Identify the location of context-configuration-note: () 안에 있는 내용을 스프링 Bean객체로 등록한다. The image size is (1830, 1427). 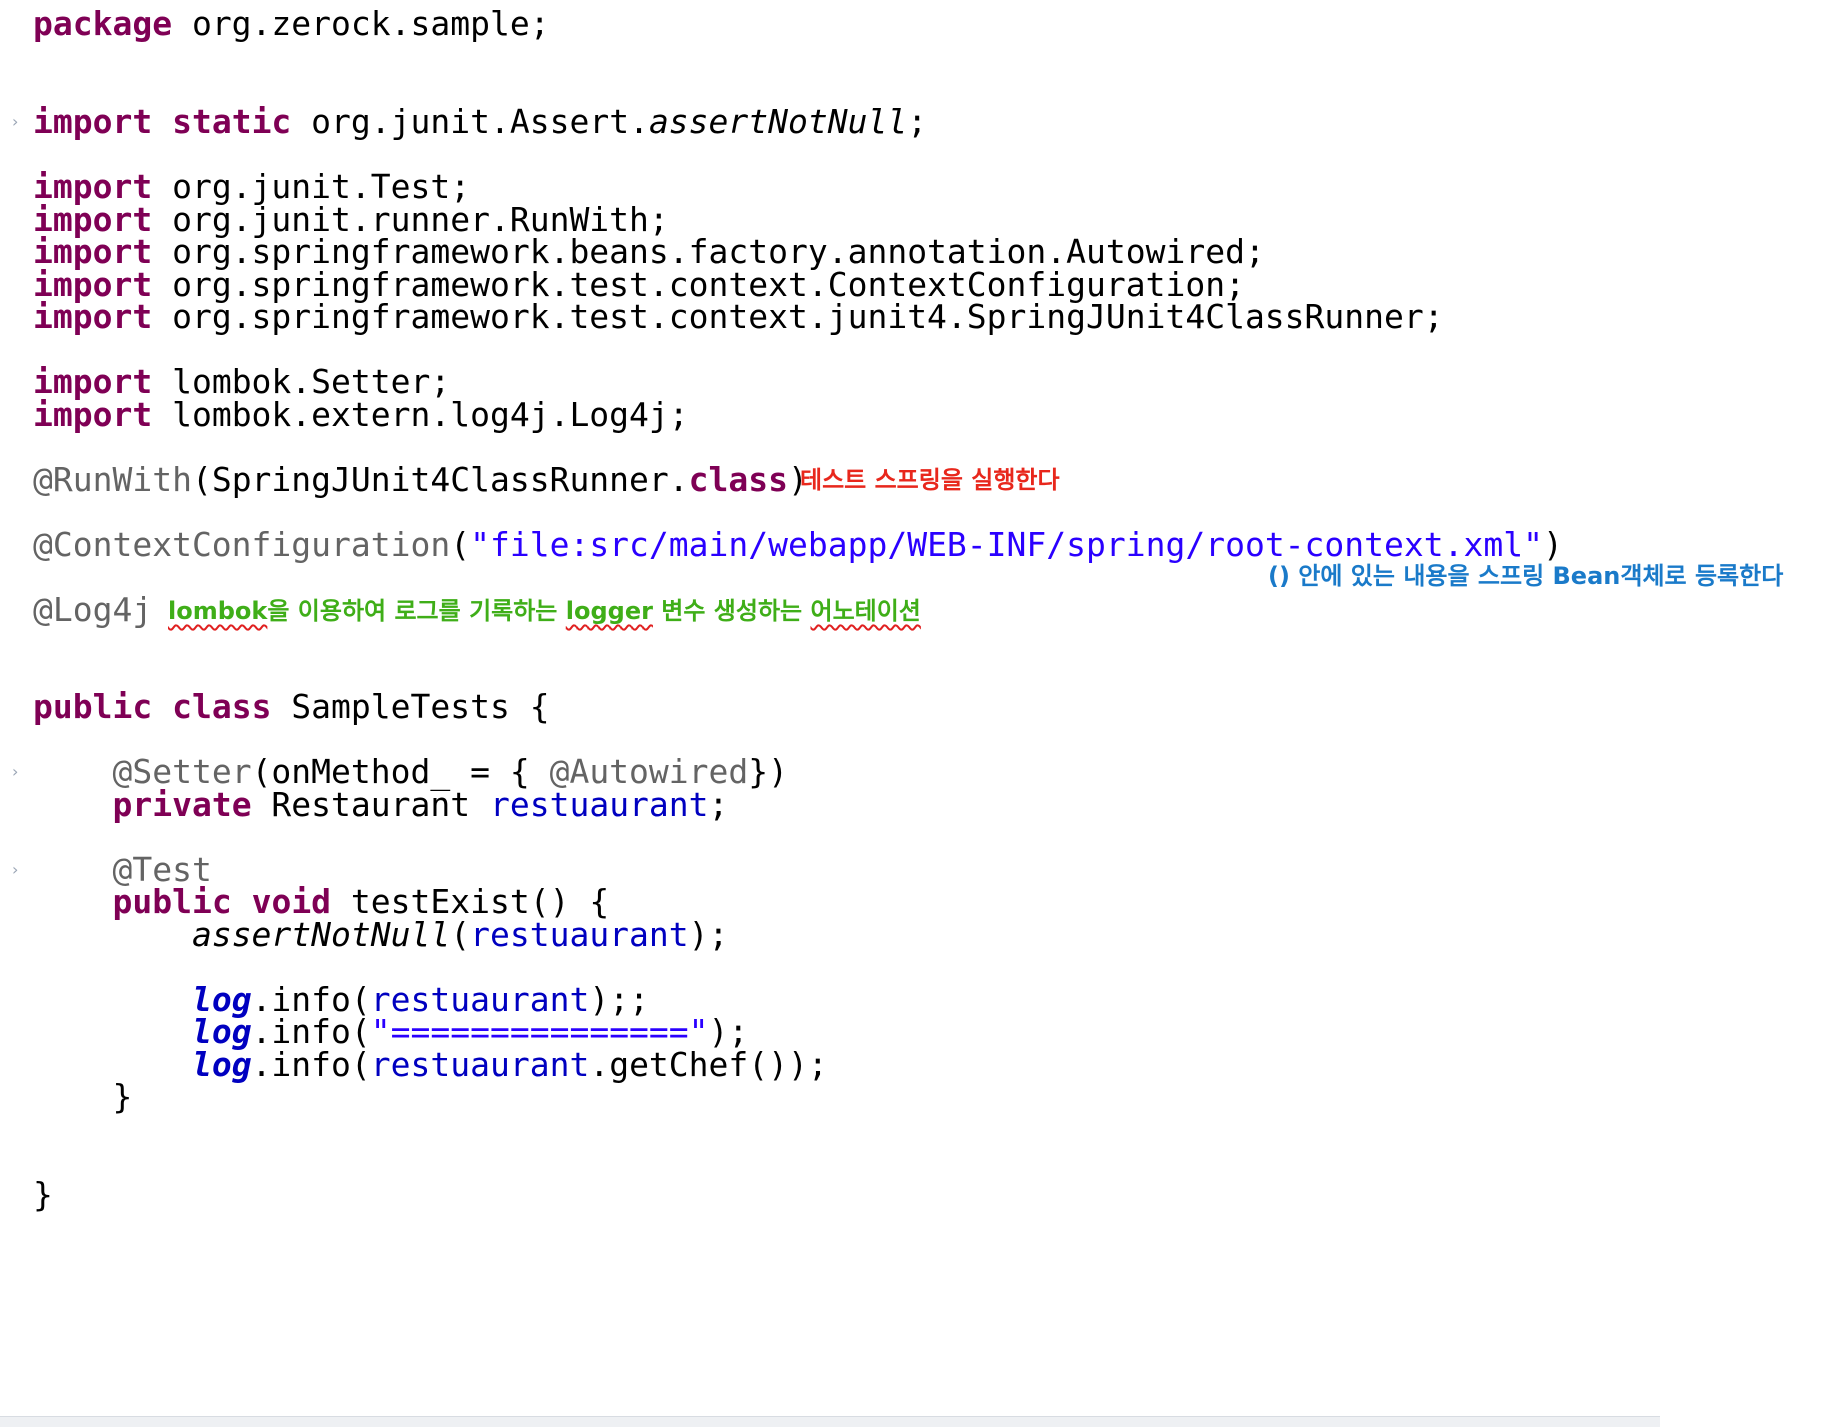
(1526, 576).